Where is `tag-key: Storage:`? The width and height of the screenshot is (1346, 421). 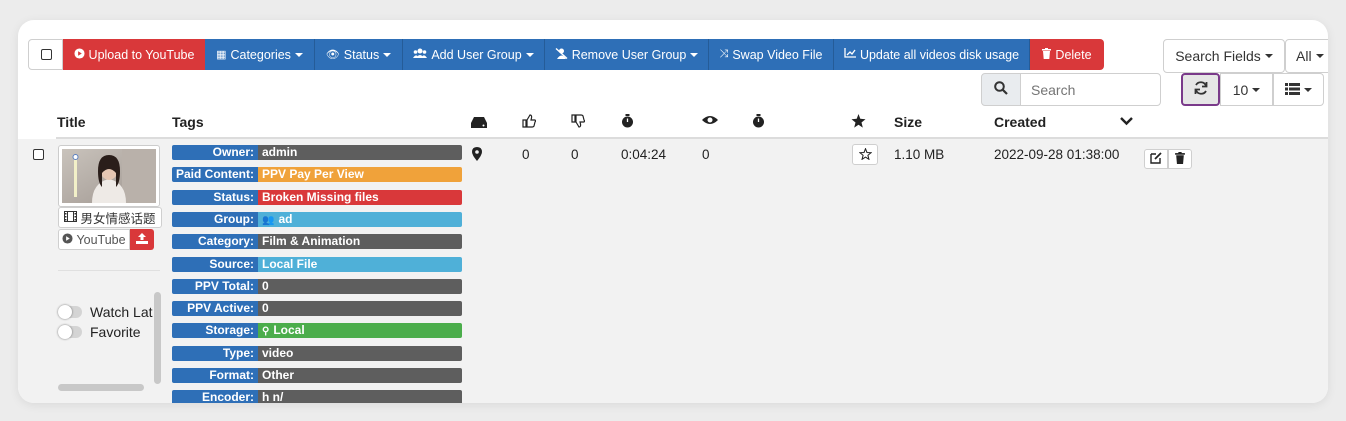 tag-key: Storage: is located at coordinates (215, 331).